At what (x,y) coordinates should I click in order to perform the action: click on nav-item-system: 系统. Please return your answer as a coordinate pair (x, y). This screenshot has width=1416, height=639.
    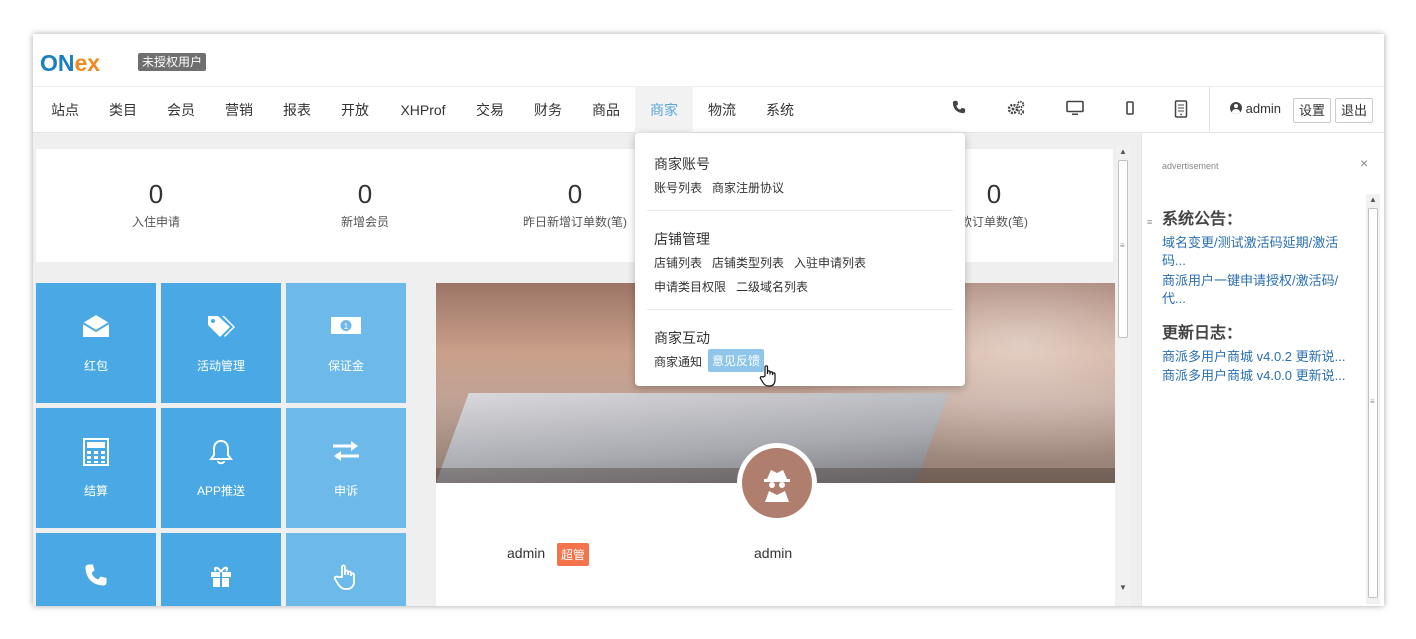
    Looking at the image, I should click on (780, 110).